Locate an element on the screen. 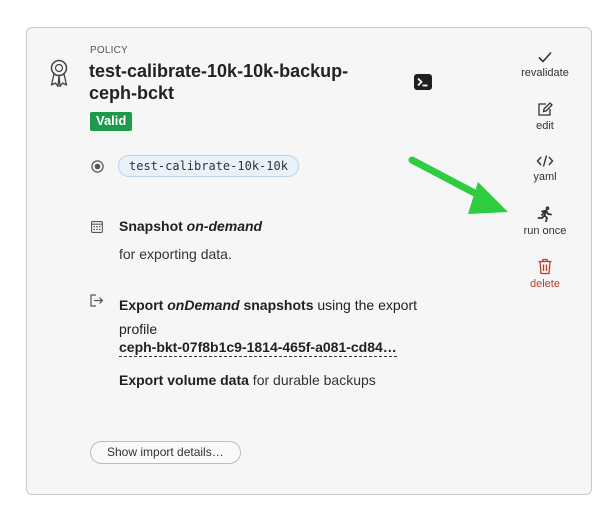 Image resolution: width=603 pixels, height=515 pixels. export-icon is located at coordinates (97, 300).